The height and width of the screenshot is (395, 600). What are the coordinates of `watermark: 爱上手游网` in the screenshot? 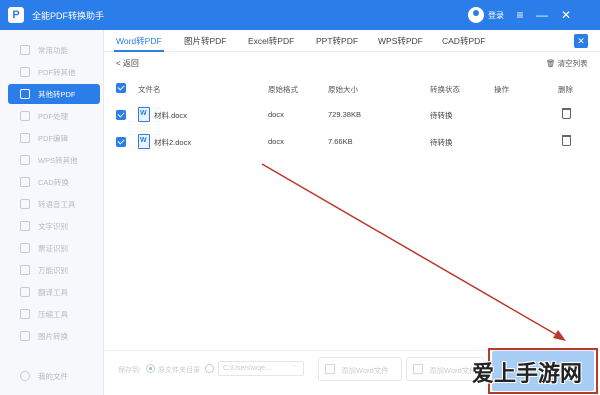 It's located at (527, 373).